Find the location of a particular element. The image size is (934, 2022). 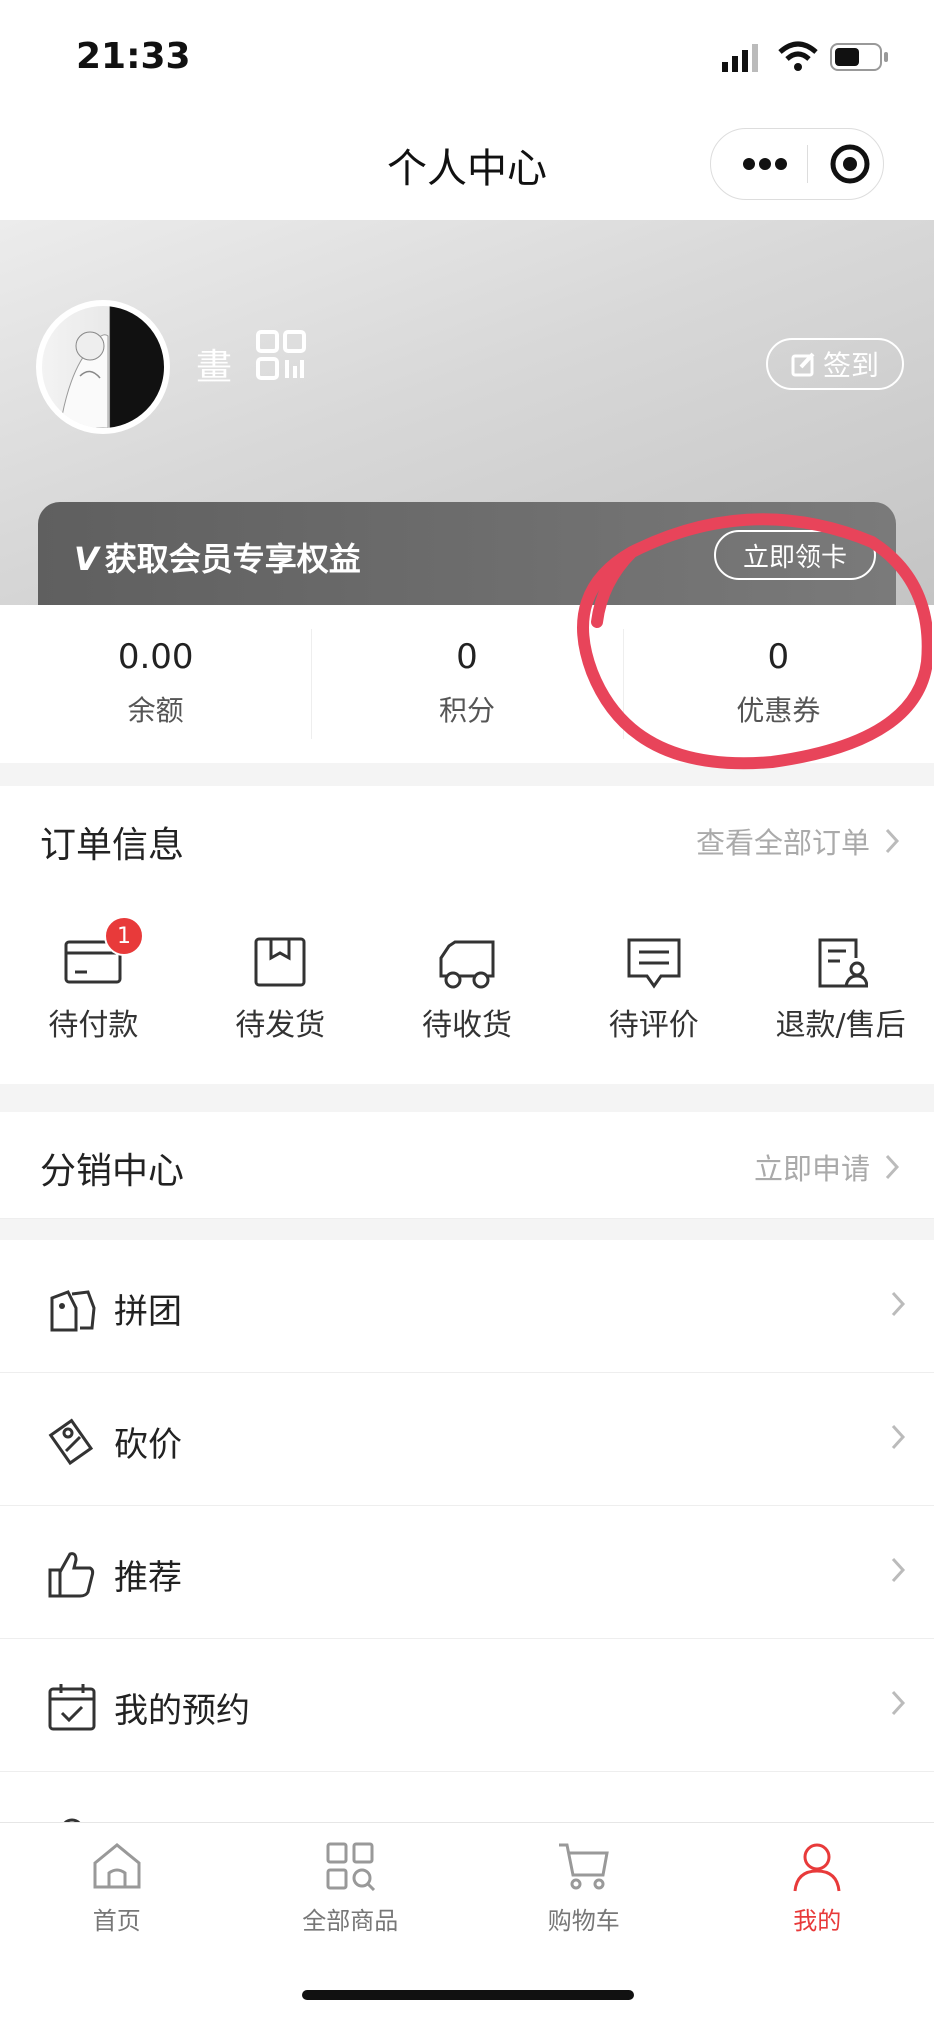

sign-in-button: 签到 is located at coordinates (835, 364).